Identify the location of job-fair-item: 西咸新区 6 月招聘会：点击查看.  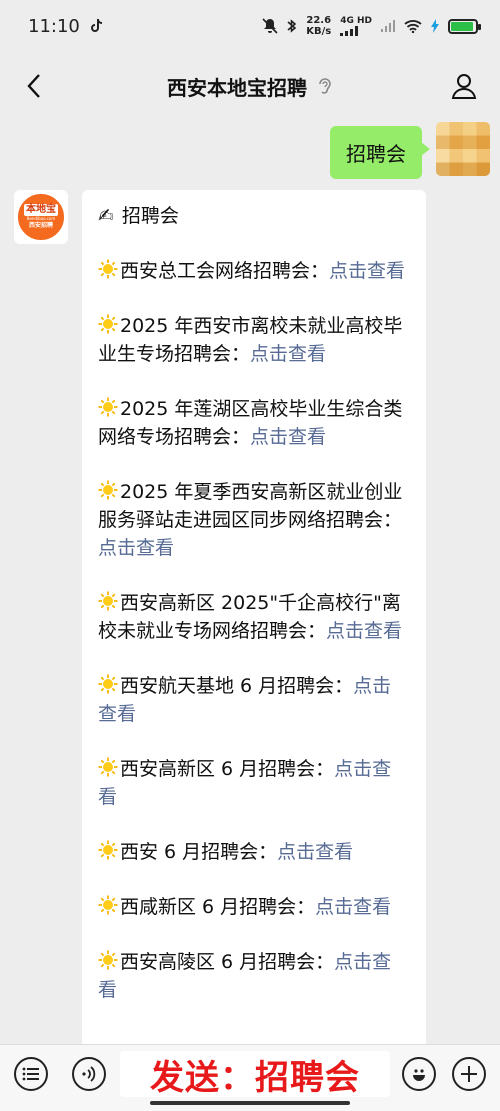
(254, 907).